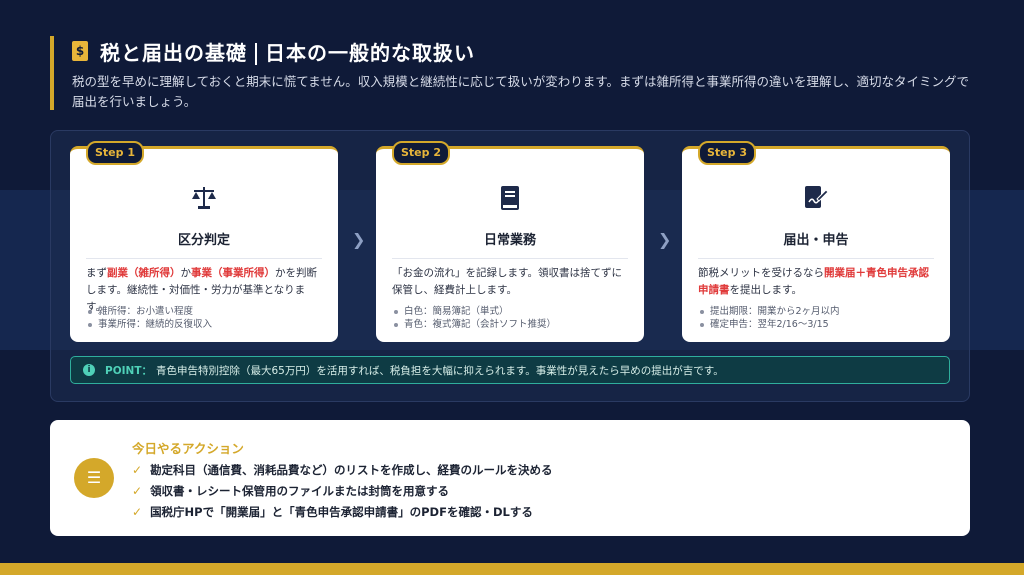  Describe the element at coordinates (115, 153) in the screenshot. I see `step-badge: Step 1` at that location.